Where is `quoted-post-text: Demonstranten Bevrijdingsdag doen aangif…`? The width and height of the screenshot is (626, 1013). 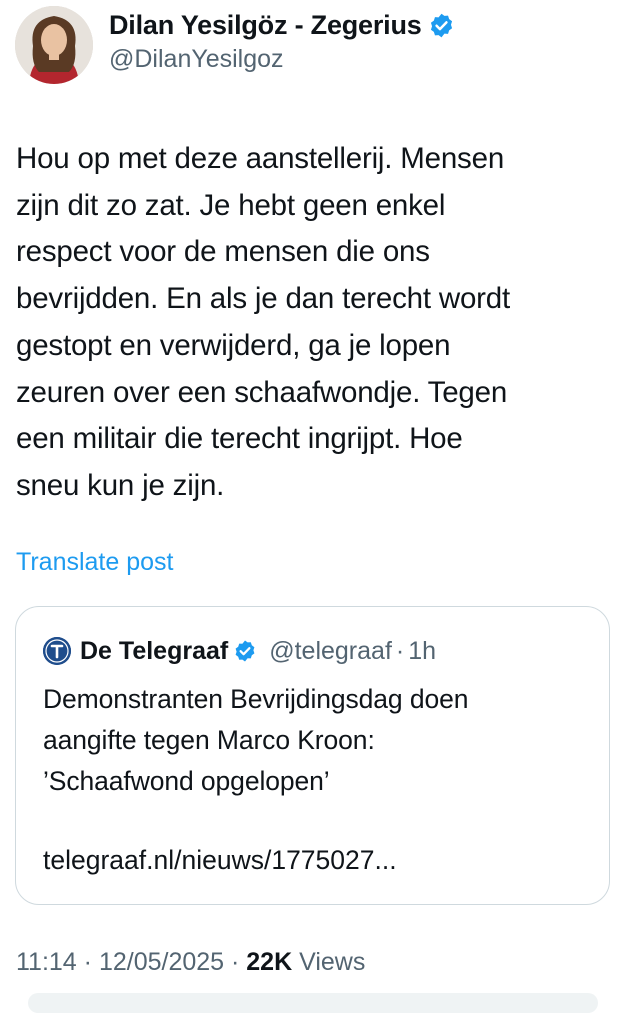
quoted-post-text: Demonstranten Bevrijdingsdag doen aangif… is located at coordinates (315, 740).